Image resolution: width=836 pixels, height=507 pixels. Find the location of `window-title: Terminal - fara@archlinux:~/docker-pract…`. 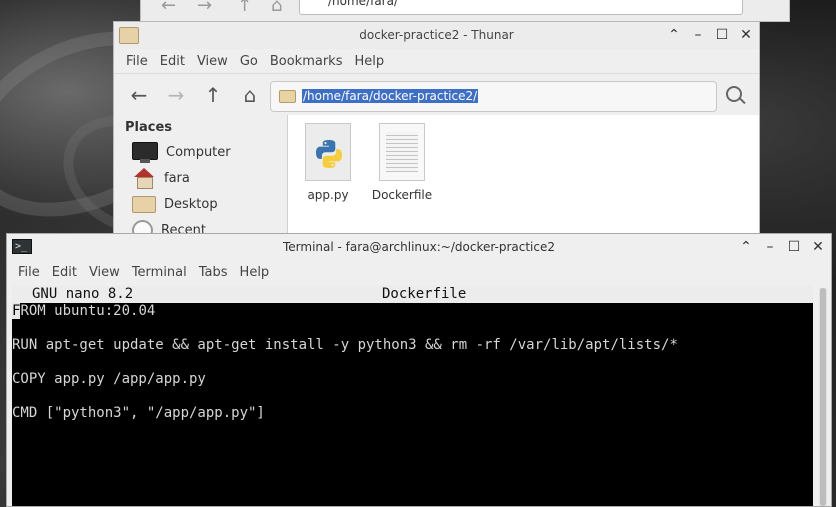

window-title: Terminal - fara@archlinux:~/docker-pract… is located at coordinates (419, 247).